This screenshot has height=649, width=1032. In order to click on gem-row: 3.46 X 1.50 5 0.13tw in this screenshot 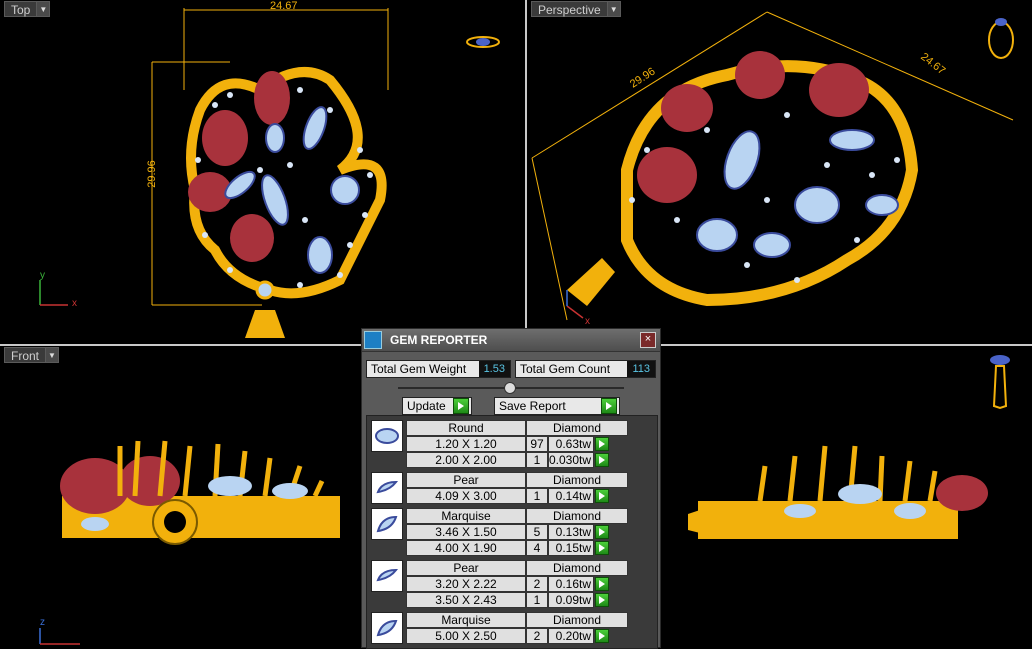, I will do `click(517, 532)`.